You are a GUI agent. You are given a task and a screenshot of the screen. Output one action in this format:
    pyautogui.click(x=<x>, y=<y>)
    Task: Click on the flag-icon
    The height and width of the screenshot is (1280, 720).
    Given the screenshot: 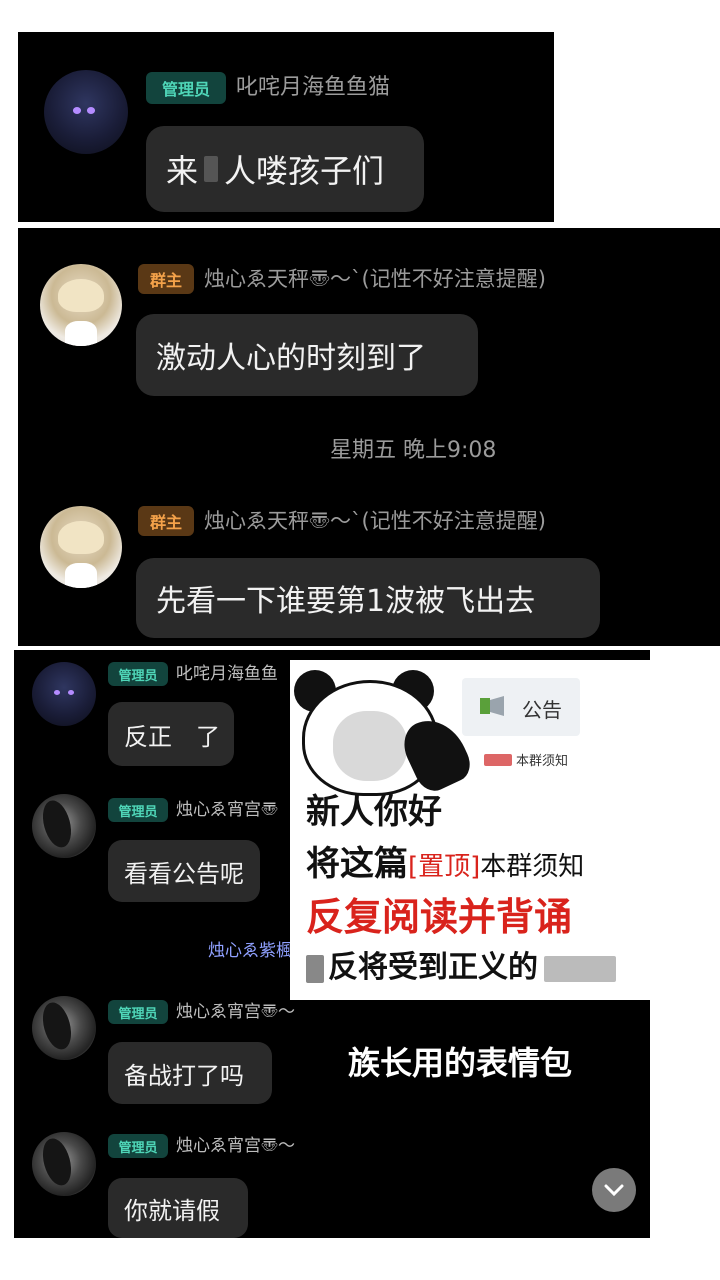 What is the action you would take?
    pyautogui.click(x=492, y=706)
    